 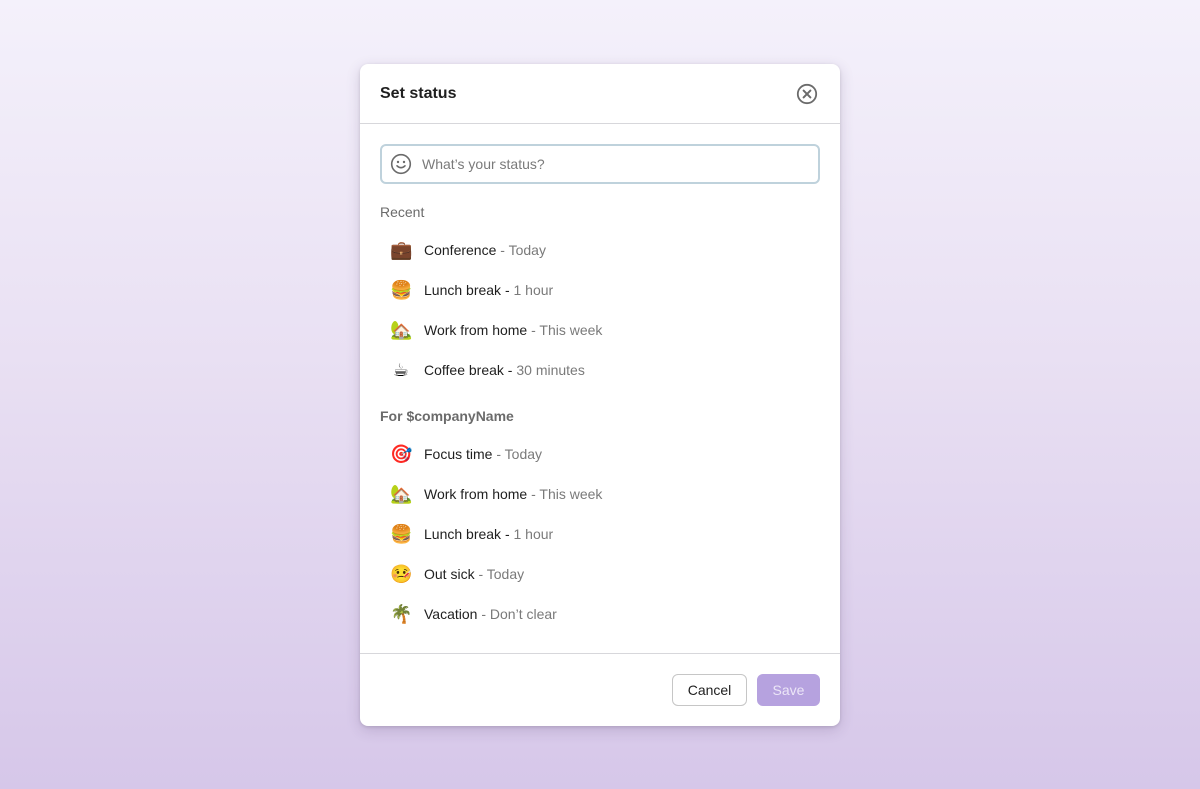 I want to click on status-search-field, so click(x=600, y=164).